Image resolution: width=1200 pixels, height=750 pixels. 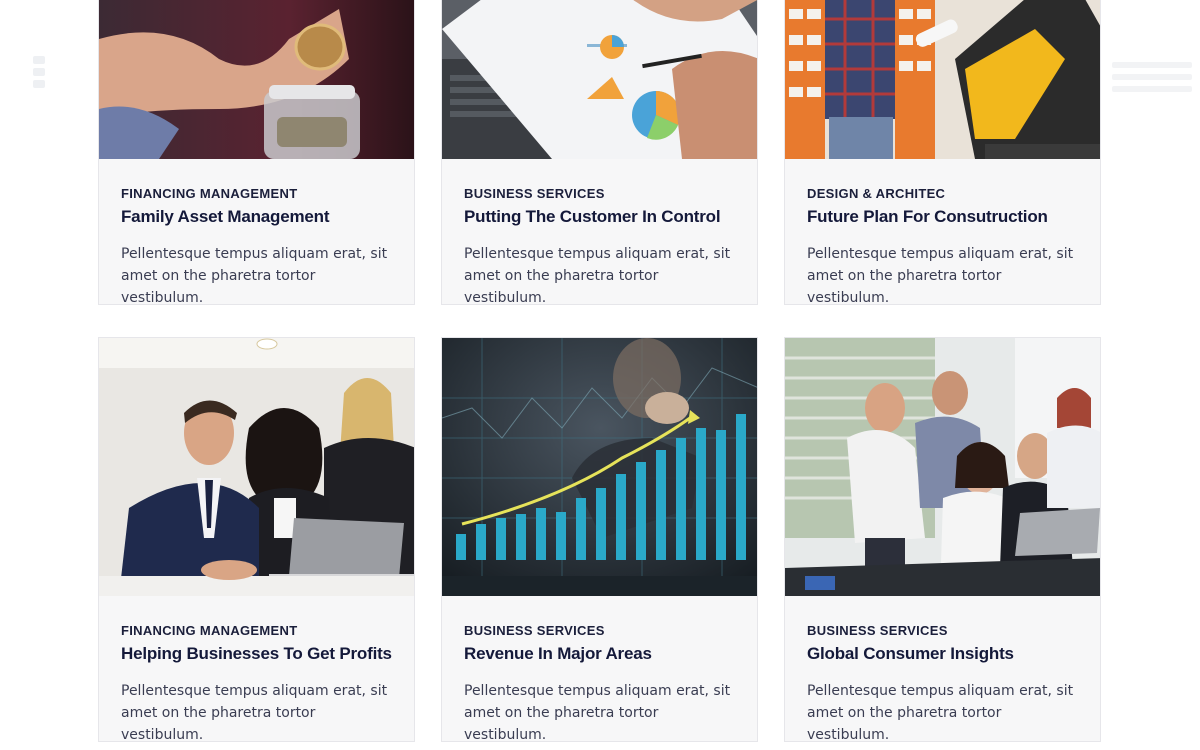 What do you see at coordinates (876, 193) in the screenshot?
I see `card-category: DESIGN & ARCHITEC` at bounding box center [876, 193].